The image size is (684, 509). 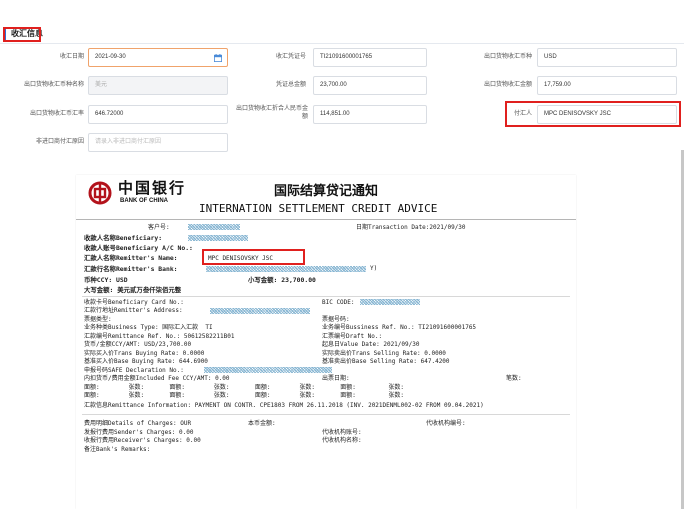 What do you see at coordinates (262, 423) in the screenshot?
I see `local-amount: 本币金额:` at bounding box center [262, 423].